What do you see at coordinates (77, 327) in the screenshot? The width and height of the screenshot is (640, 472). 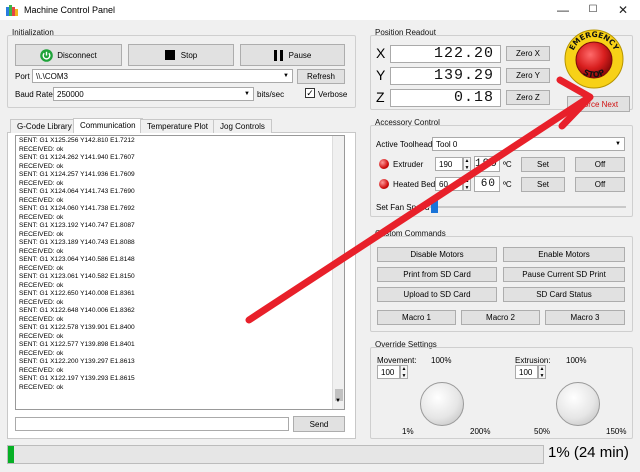 I see `log-line: SENT: G1 X122.578 Y139.901 E1.8400` at bounding box center [77, 327].